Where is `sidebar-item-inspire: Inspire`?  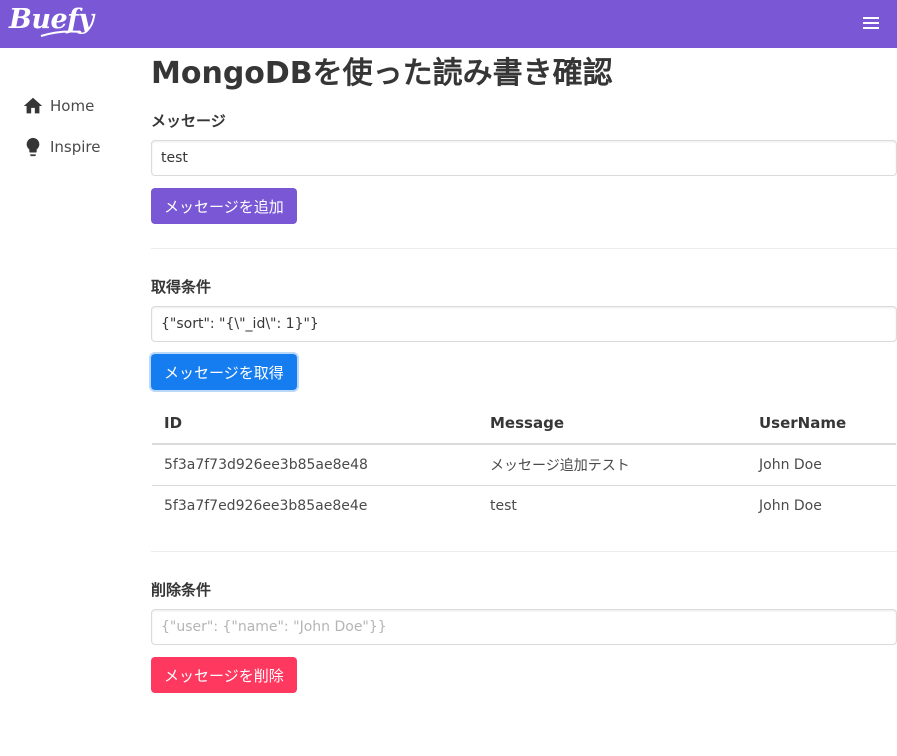
sidebar-item-inspire: Inspire is located at coordinates (61, 147).